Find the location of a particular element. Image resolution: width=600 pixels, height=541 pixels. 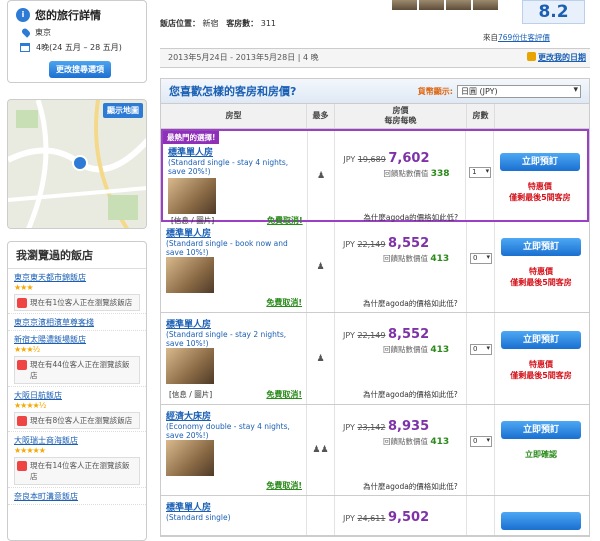

recent-hotel-link: 大阪瑞士商海飯店 is located at coordinates (77, 440).